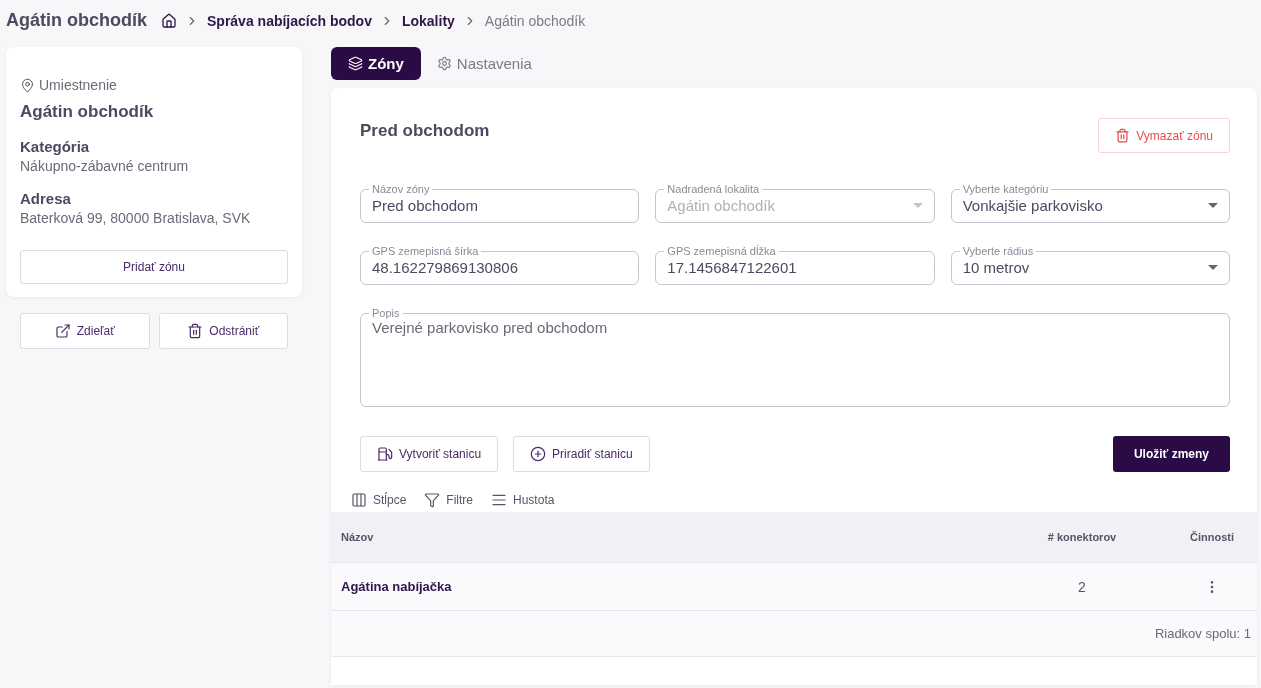 The image size is (1261, 688). Describe the element at coordinates (76, 20) in the screenshot. I see `page-title: Agátin obchodík` at that location.